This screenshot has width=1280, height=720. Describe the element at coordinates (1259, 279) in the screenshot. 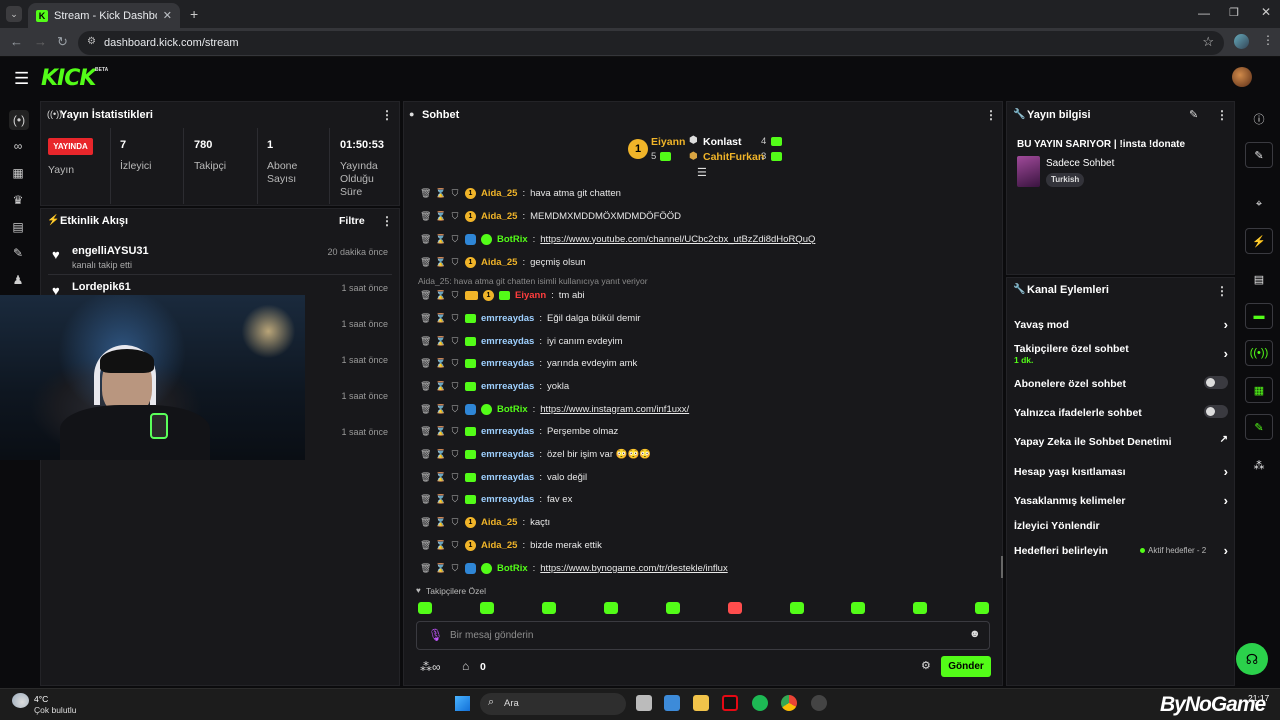

I see `document-icon: ▤` at that location.